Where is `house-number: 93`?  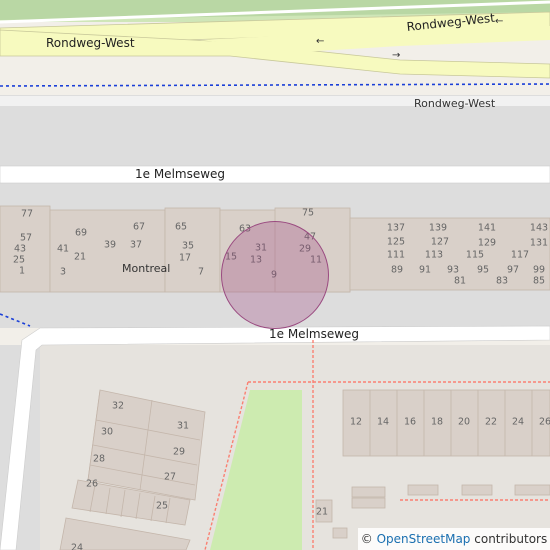
house-number: 93 is located at coordinates (453, 270).